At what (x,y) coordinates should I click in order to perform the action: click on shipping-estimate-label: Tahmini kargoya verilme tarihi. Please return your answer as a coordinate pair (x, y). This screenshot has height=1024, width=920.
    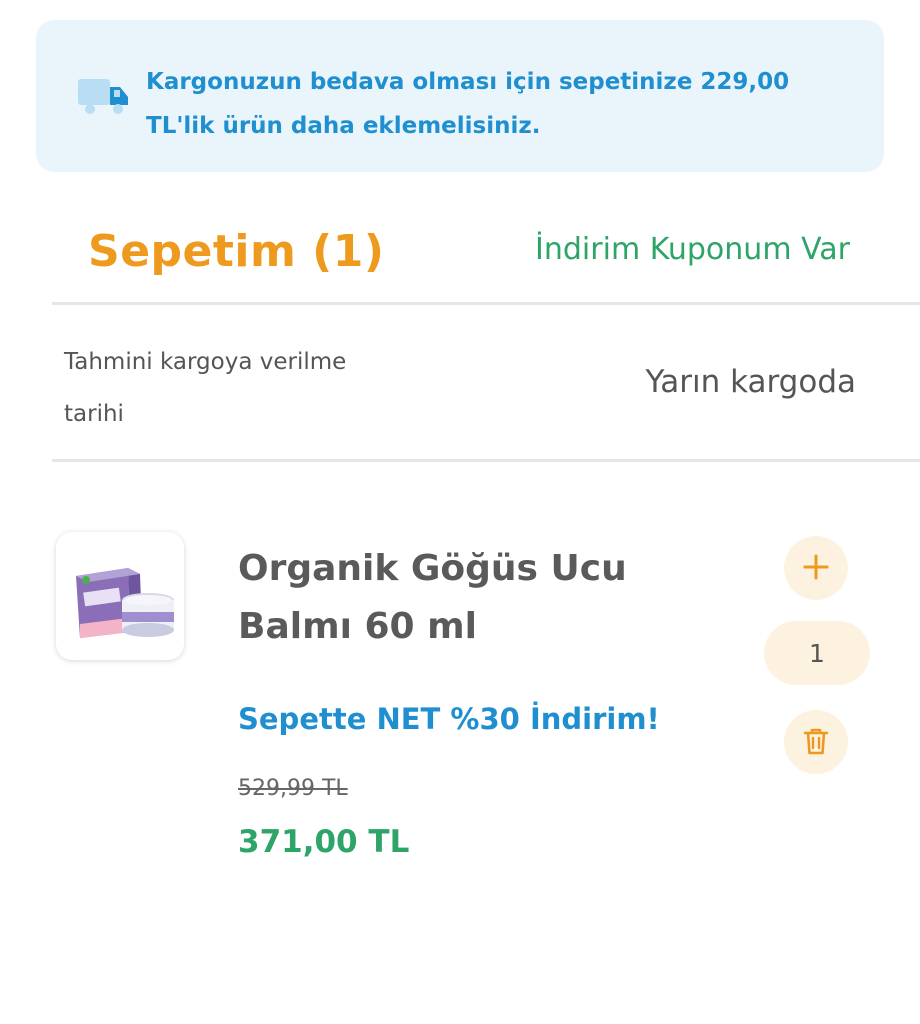
    Looking at the image, I should click on (205, 388).